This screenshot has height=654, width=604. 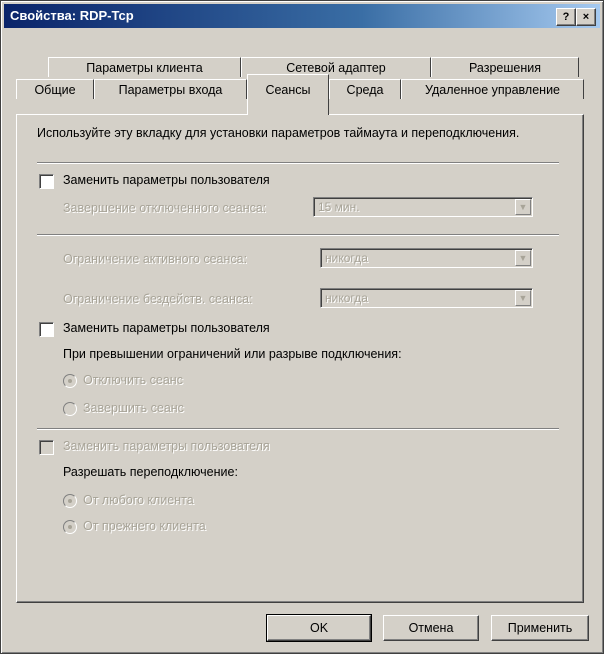 I want to click on title-bar: Свойства: RDP-Tcp ? ×, so click(x=302, y=16).